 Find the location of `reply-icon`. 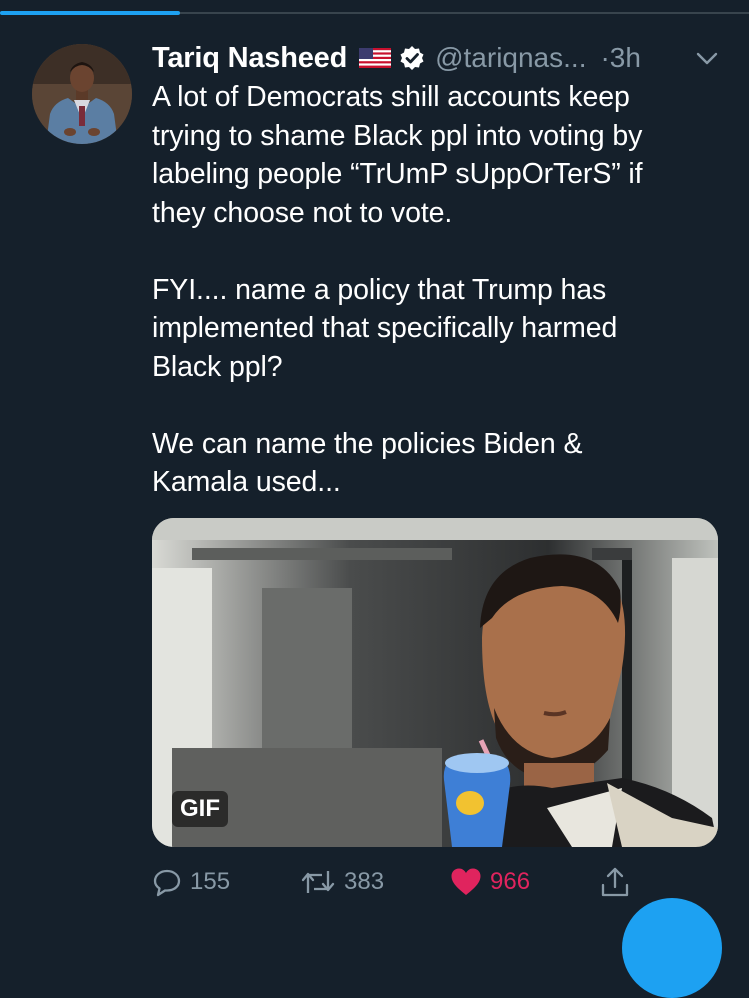

reply-icon is located at coordinates (167, 883).